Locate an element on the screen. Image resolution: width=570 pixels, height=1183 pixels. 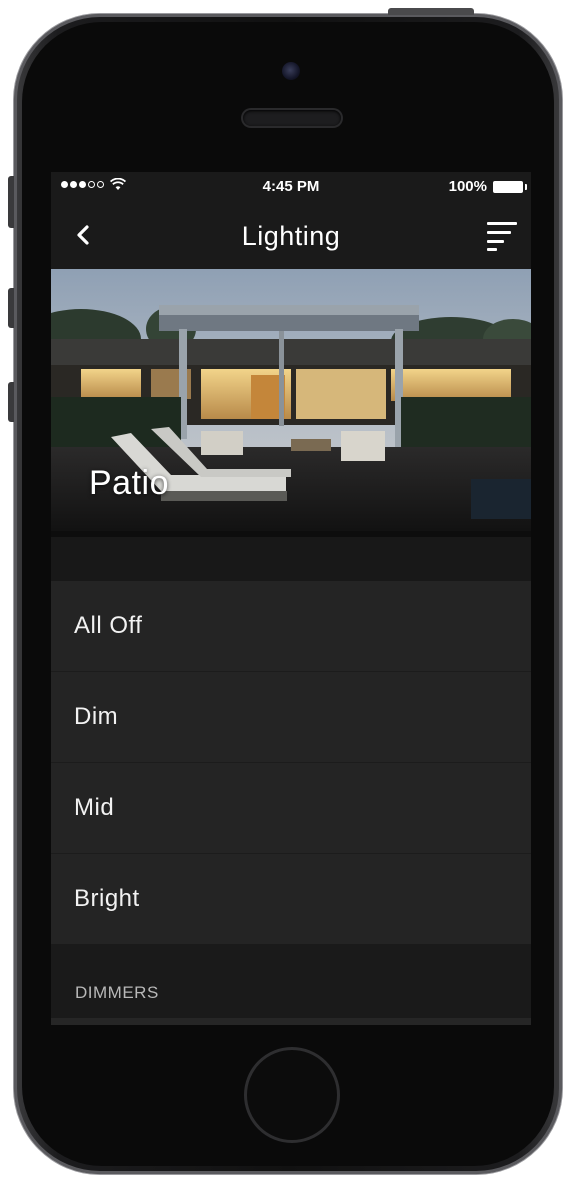
status-right: 100% is located at coordinates (487, 186).